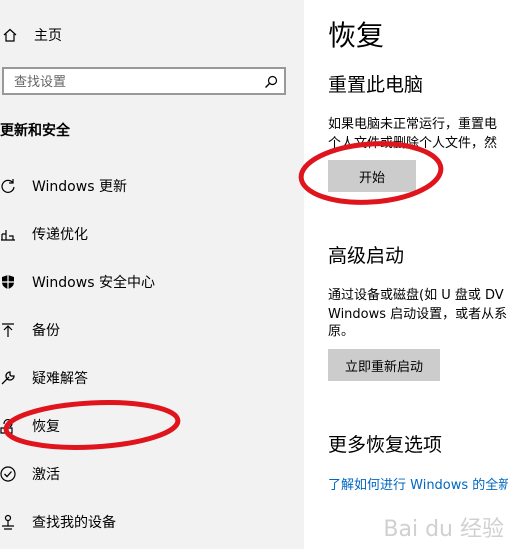 The image size is (508, 549). I want to click on sidebar-item-security: Windows 安全中心, so click(152, 282).